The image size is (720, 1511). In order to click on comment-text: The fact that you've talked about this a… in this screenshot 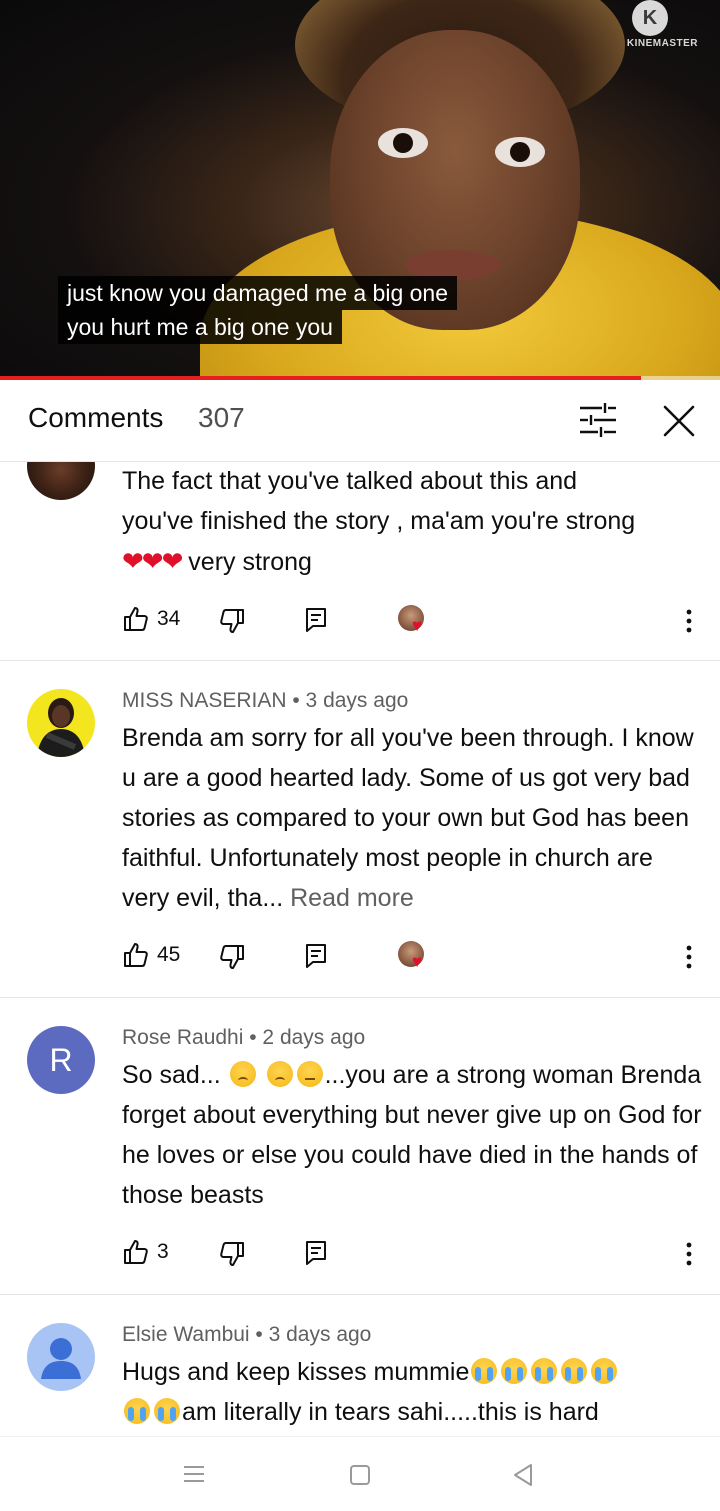, I will do `click(412, 522)`.